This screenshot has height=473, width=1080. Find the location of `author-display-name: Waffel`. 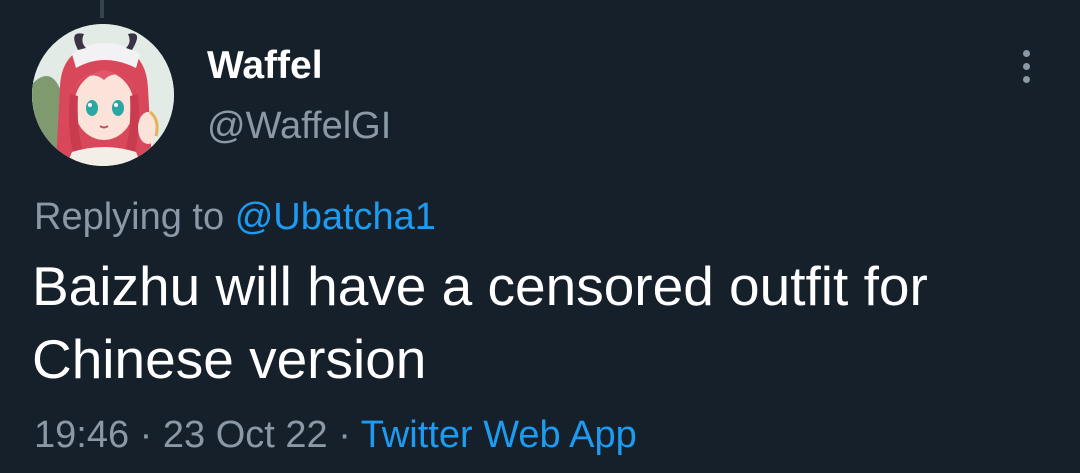

author-display-name: Waffel is located at coordinates (265, 66).